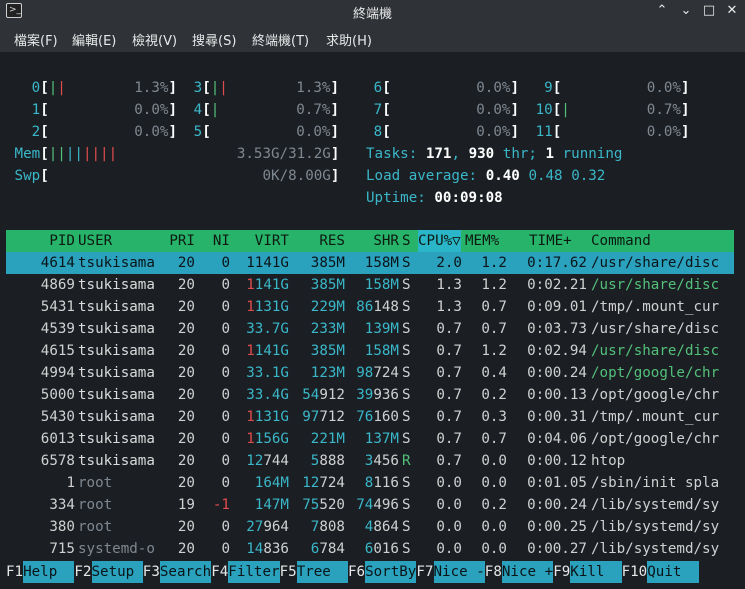  Describe the element at coordinates (709, 11) in the screenshot. I see `restore-icon: □` at that location.